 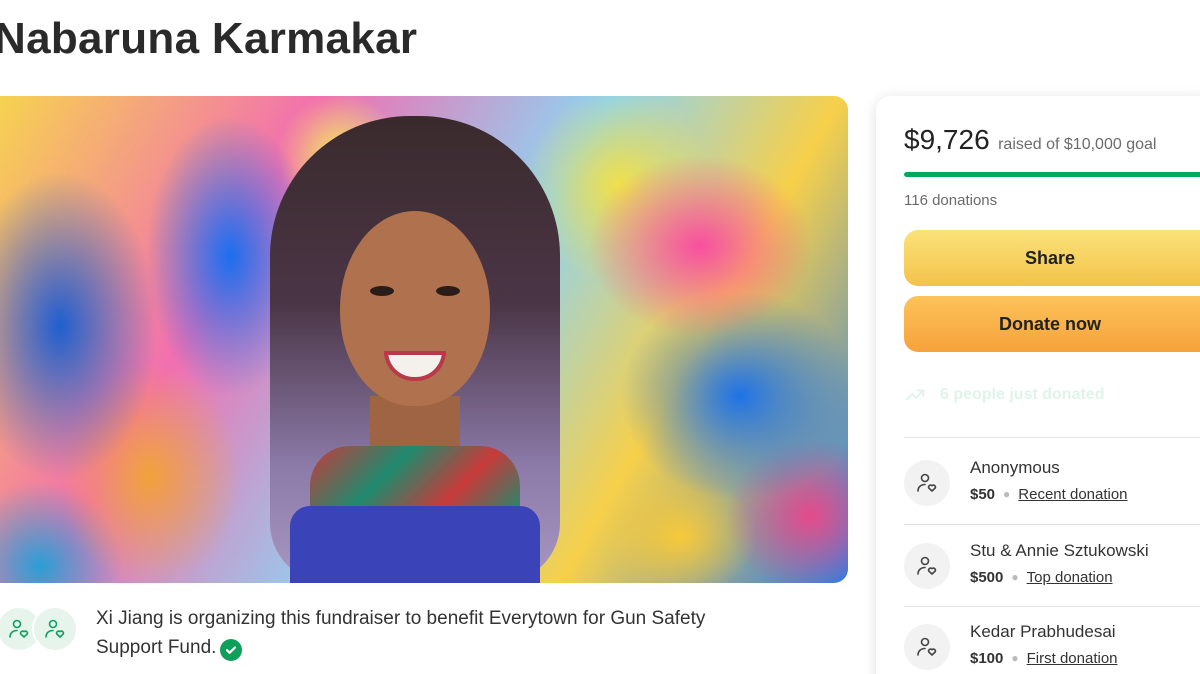 What do you see at coordinates (231, 650) in the screenshot?
I see `verified-check-icon` at bounding box center [231, 650].